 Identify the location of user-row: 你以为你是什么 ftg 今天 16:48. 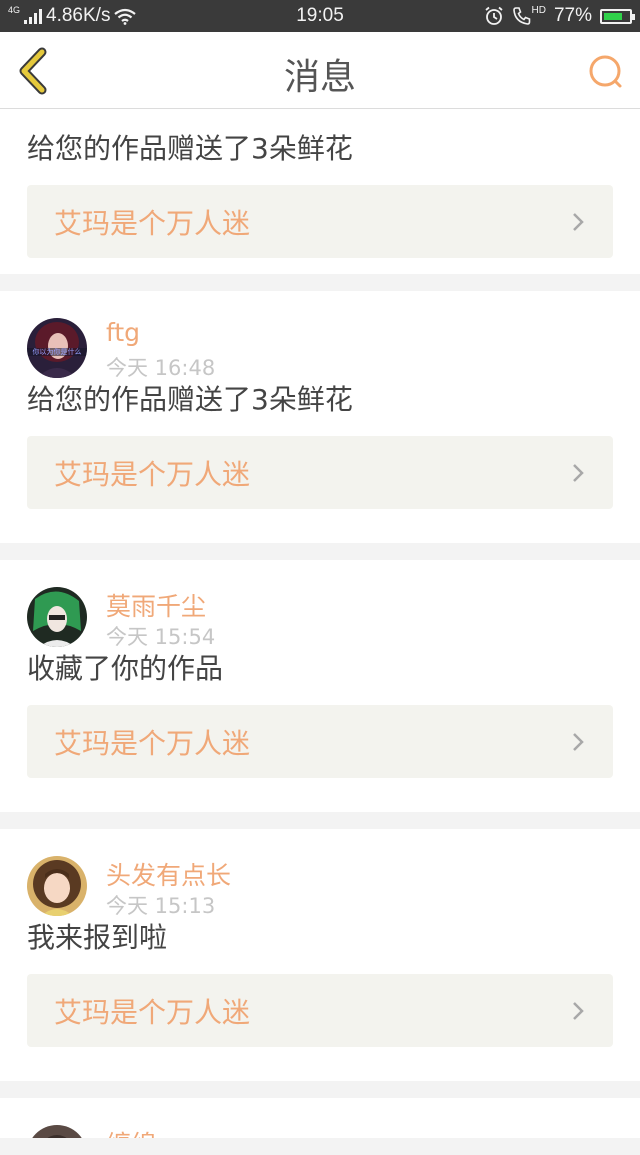
(320, 338).